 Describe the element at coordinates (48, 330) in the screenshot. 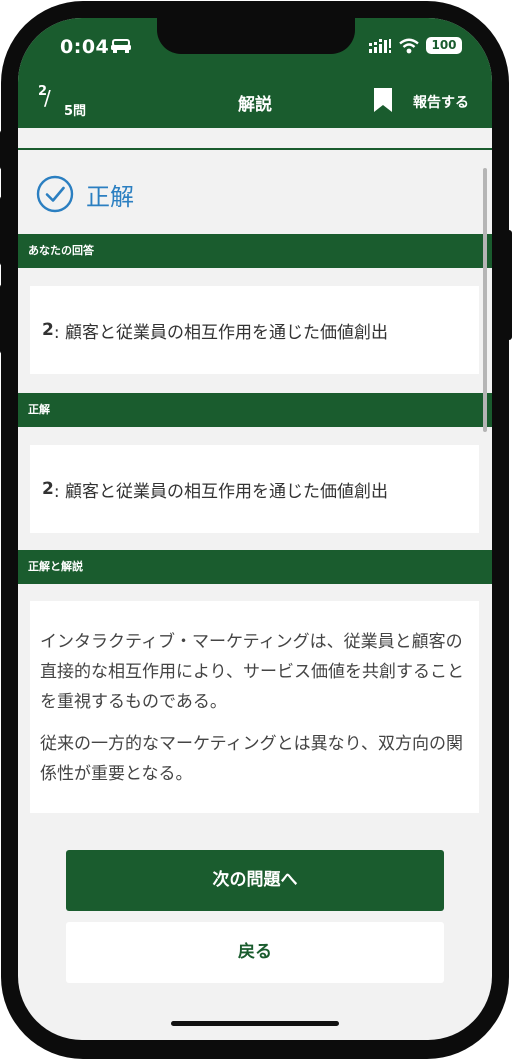

I see `your-answer-number: 2` at that location.